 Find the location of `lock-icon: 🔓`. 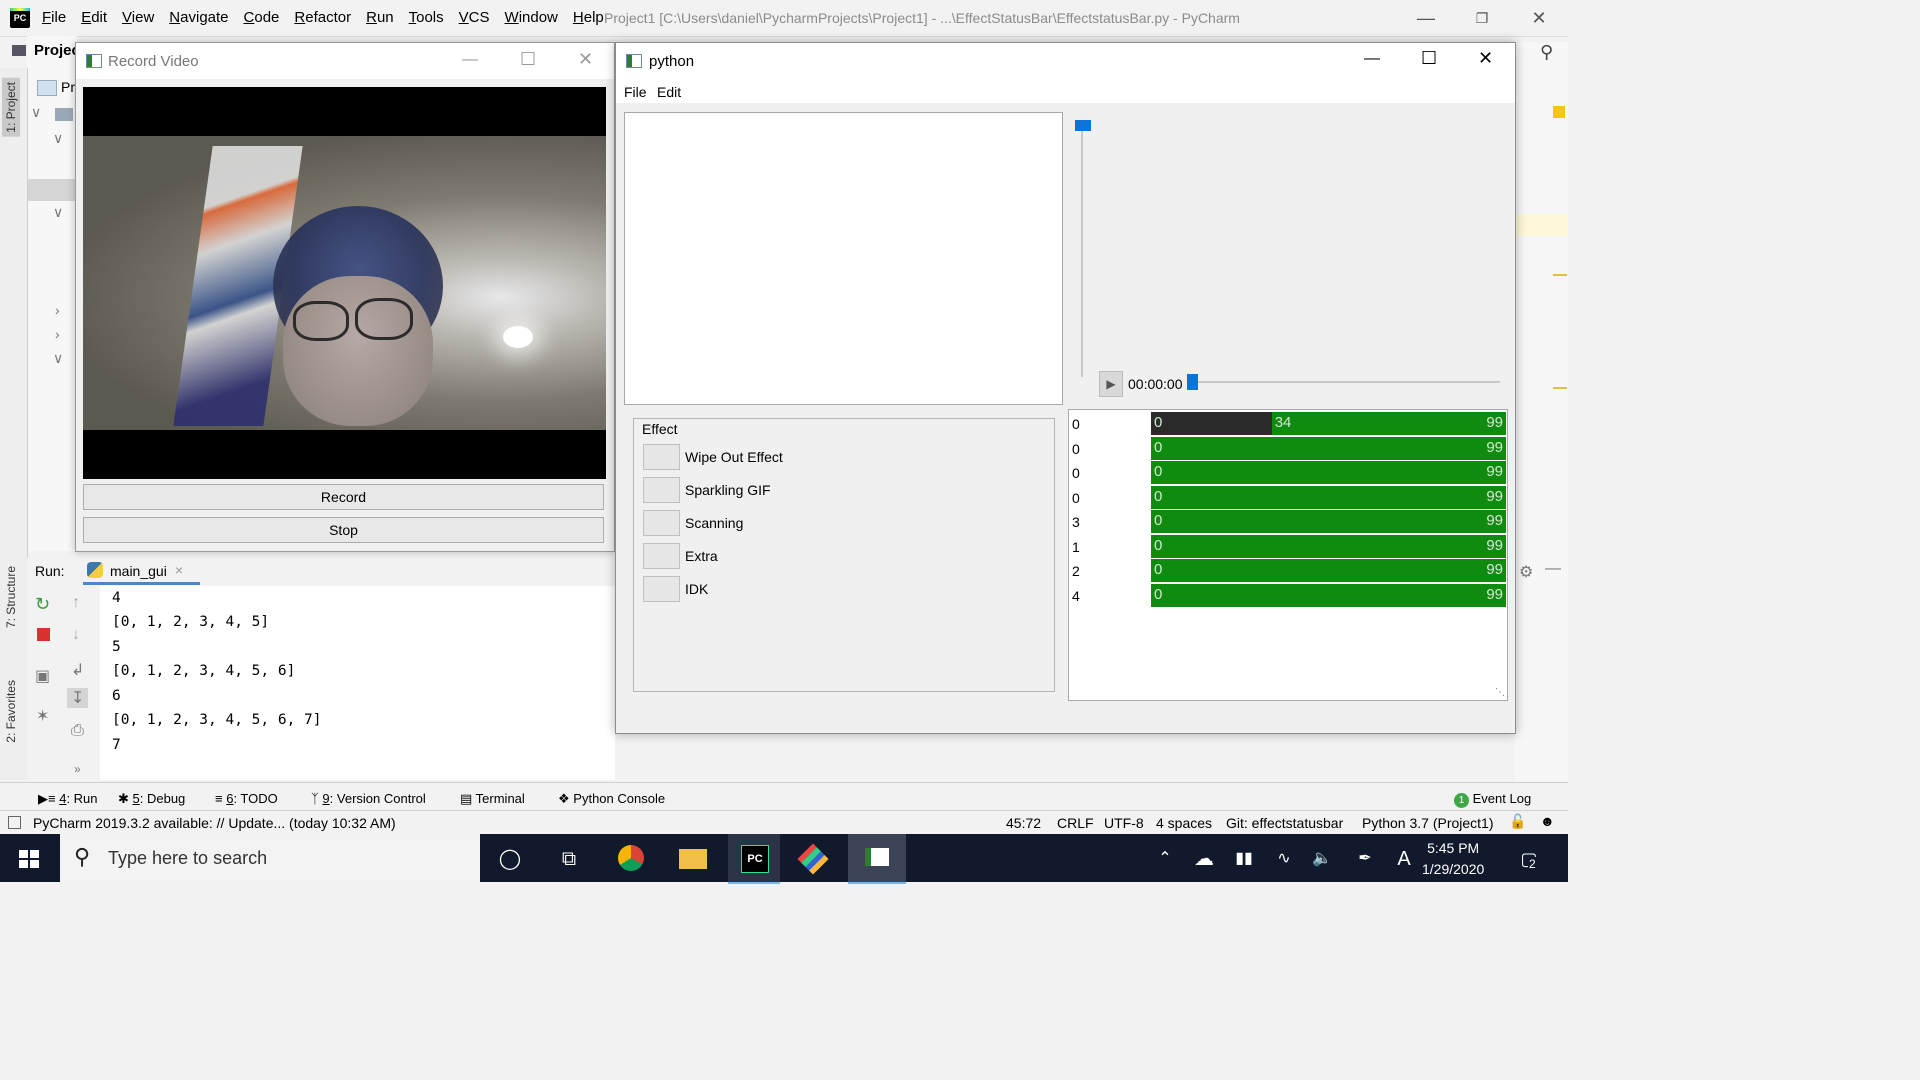

lock-icon: 🔓 is located at coordinates (1517, 821).